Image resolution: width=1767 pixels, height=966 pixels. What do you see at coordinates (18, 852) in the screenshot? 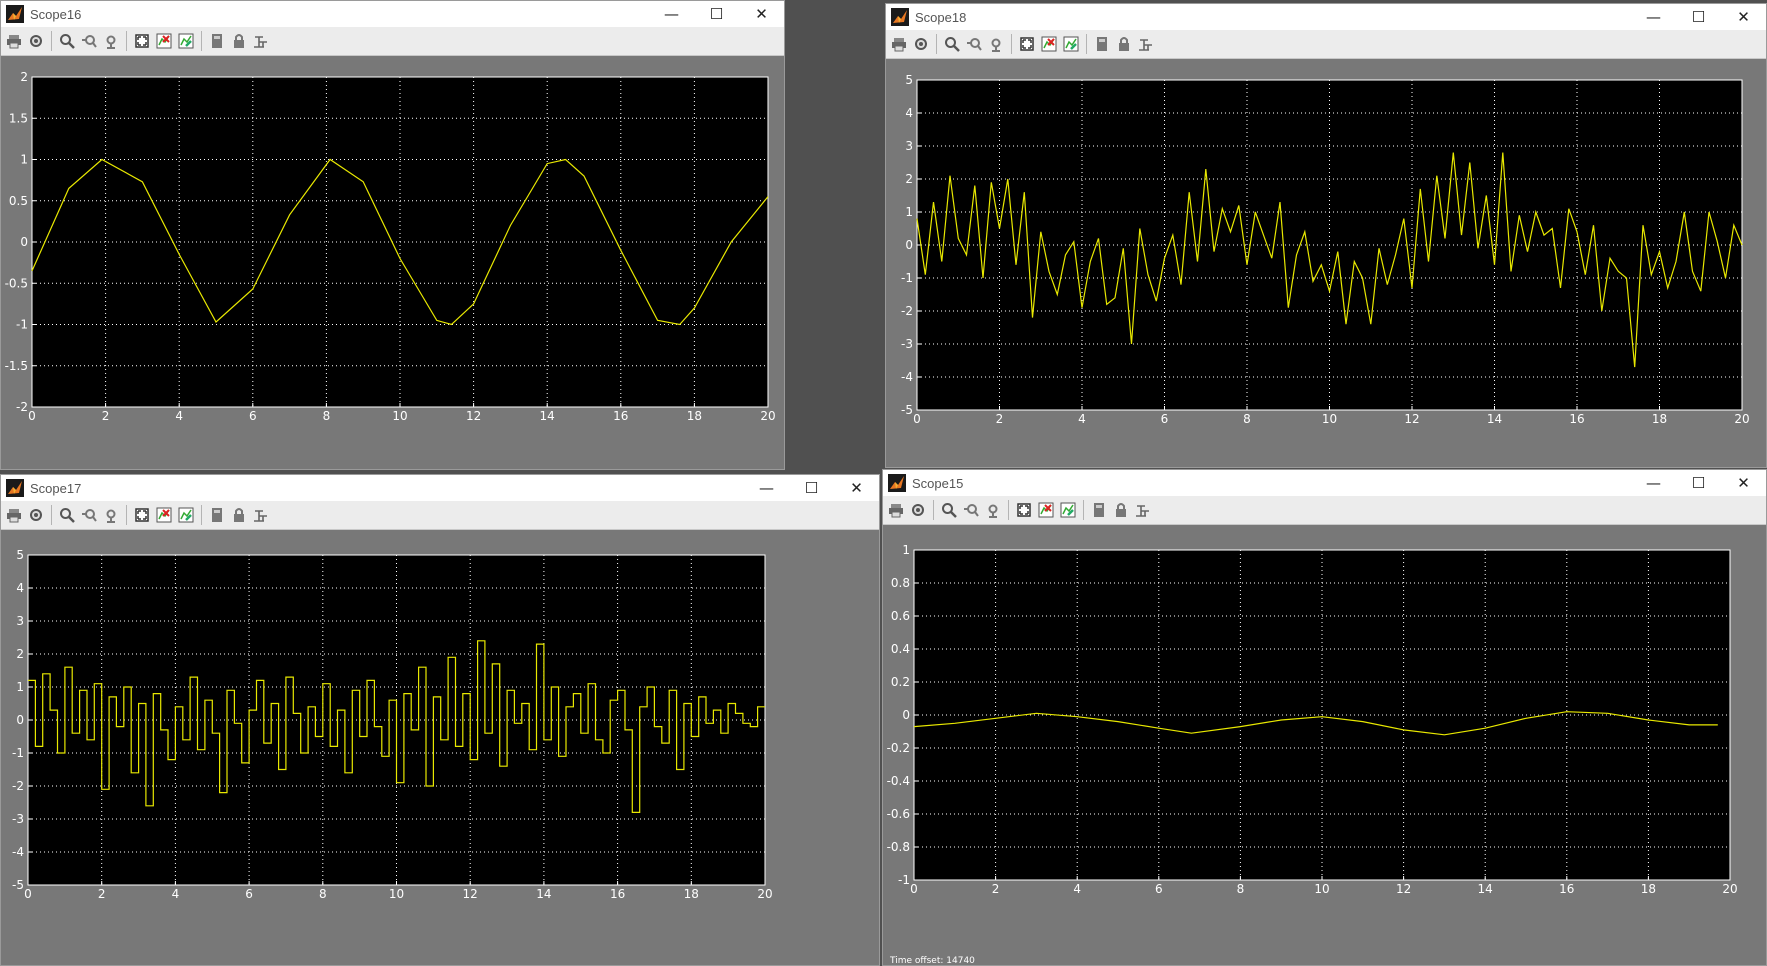
I see `y-tick-label: -4` at bounding box center [18, 852].